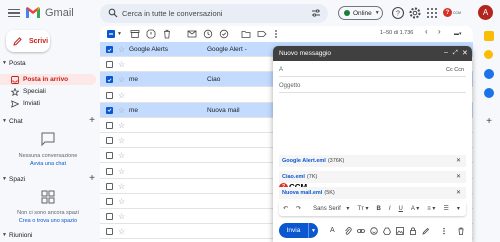 The image size is (500, 242). Describe the element at coordinates (489, 36) in the screenshot. I see `calendar-icon` at that location.